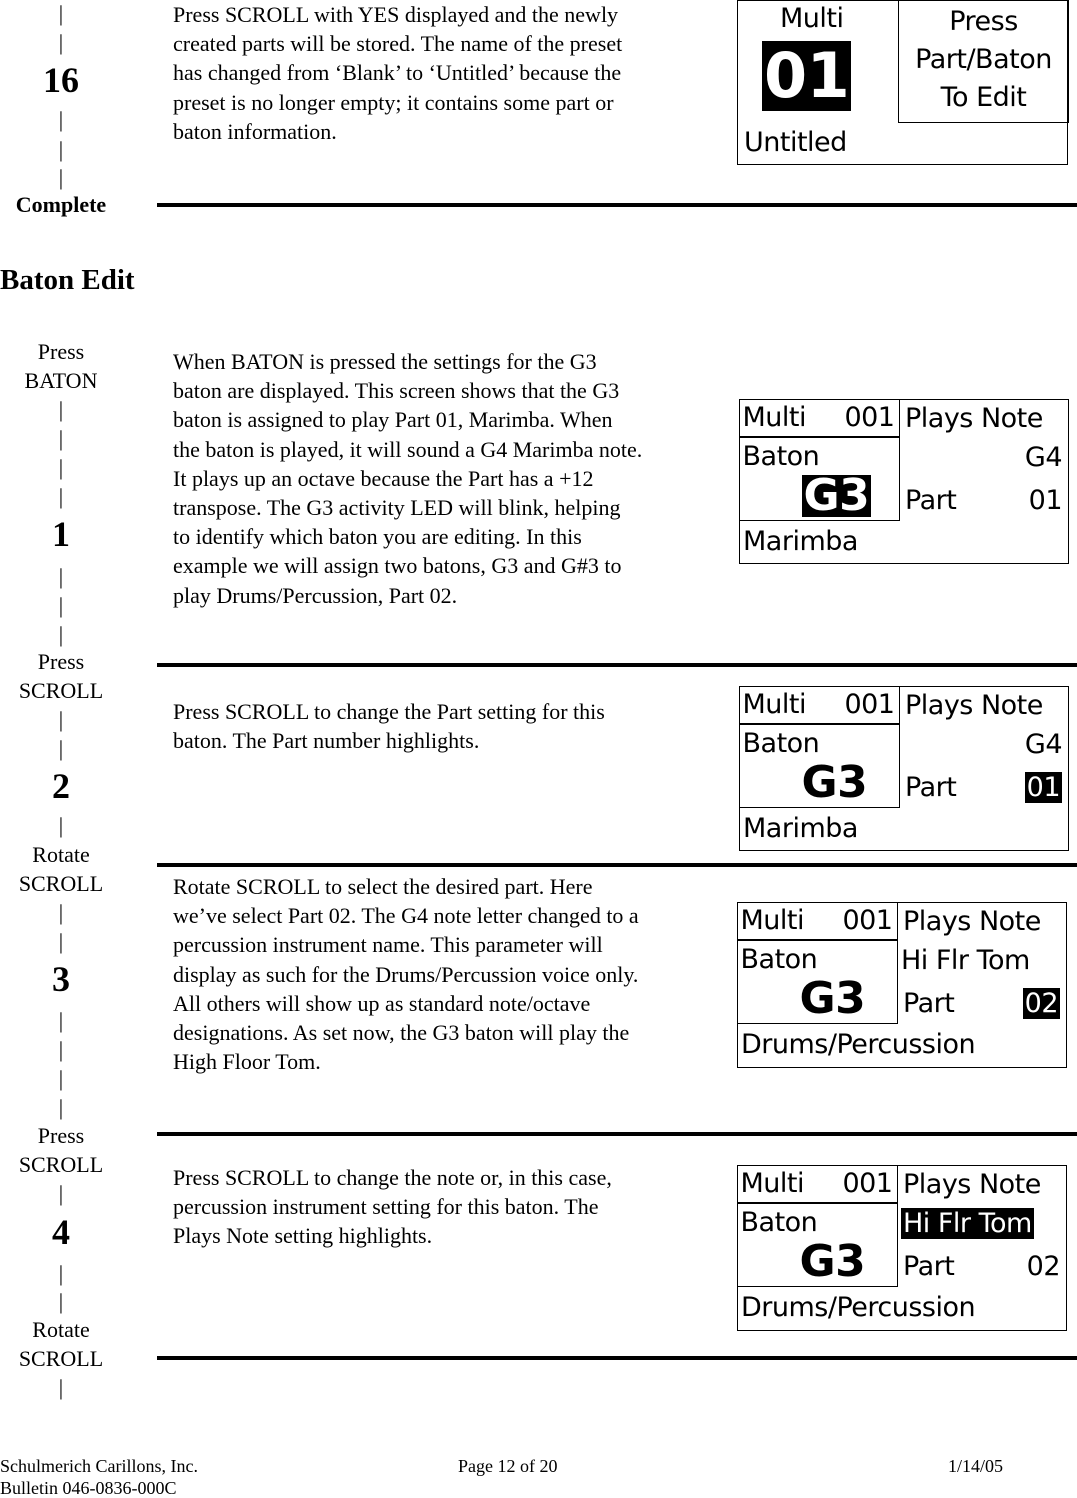 This screenshot has width=1077, height=1498. What do you see at coordinates (61, 204) in the screenshot?
I see `step-complete-label: Complete` at bounding box center [61, 204].